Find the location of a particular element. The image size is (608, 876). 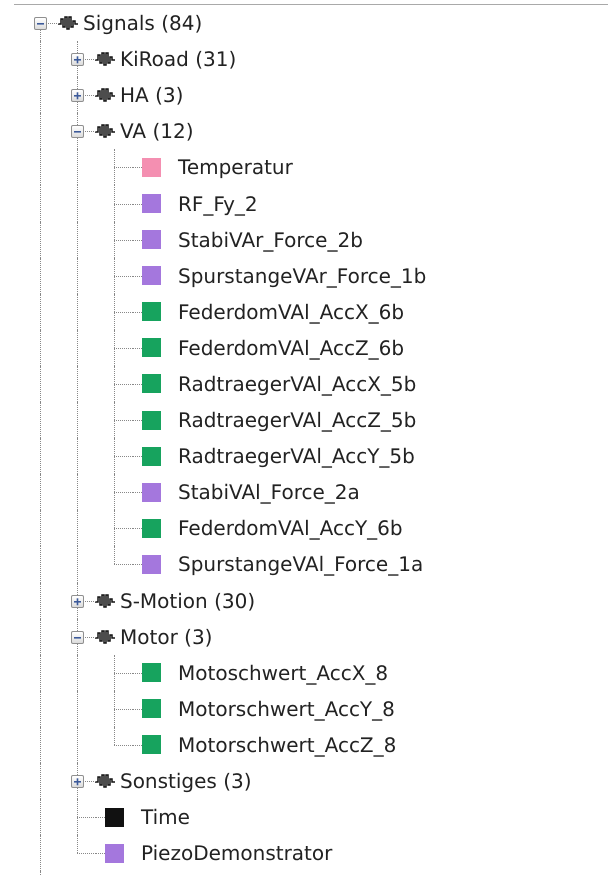

tree-item: SpurstangeVAl_Force_1a is located at coordinates (301, 564).